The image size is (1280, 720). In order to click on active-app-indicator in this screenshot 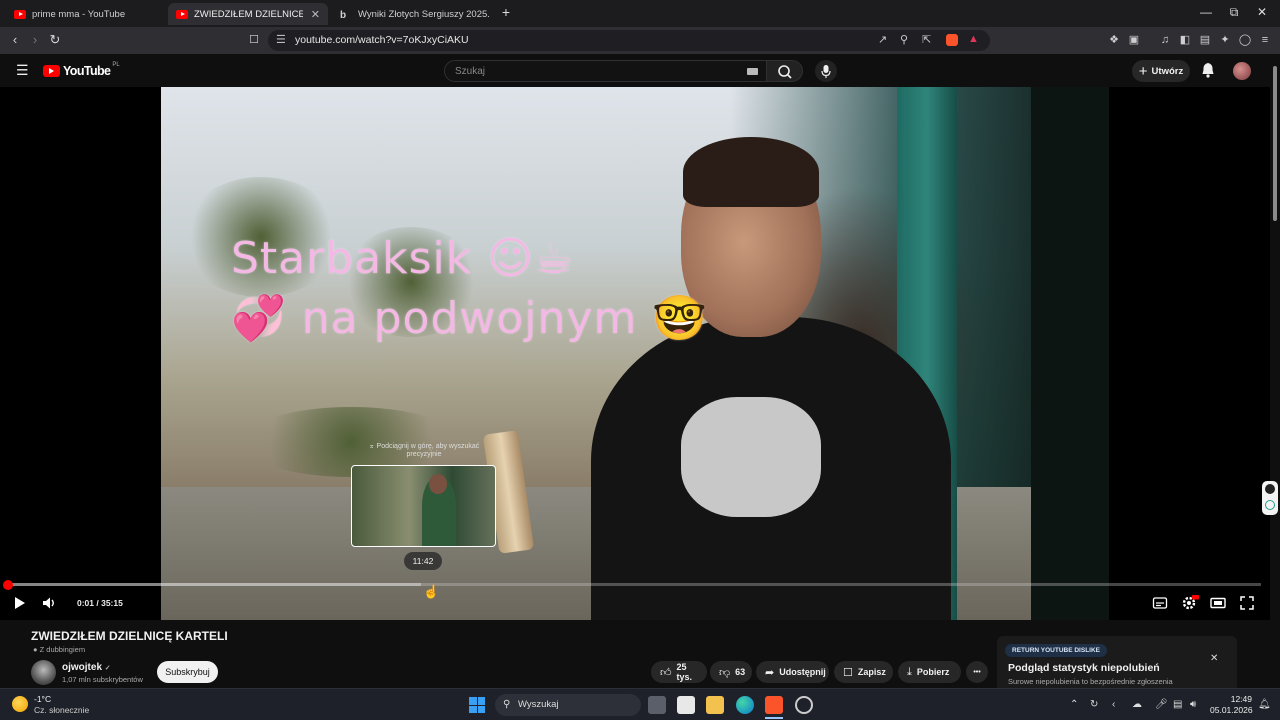, I will do `click(774, 718)`.